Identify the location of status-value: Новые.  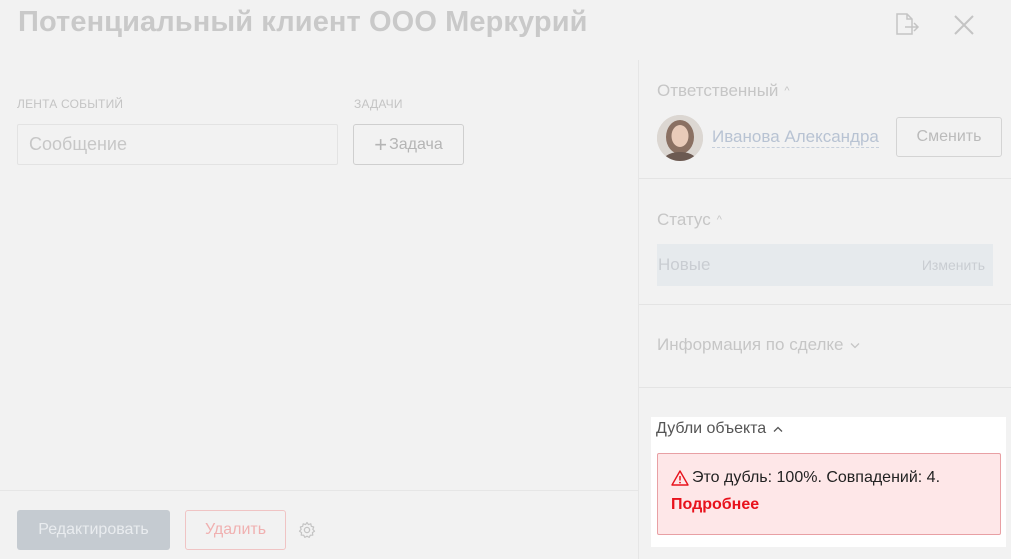
(684, 264).